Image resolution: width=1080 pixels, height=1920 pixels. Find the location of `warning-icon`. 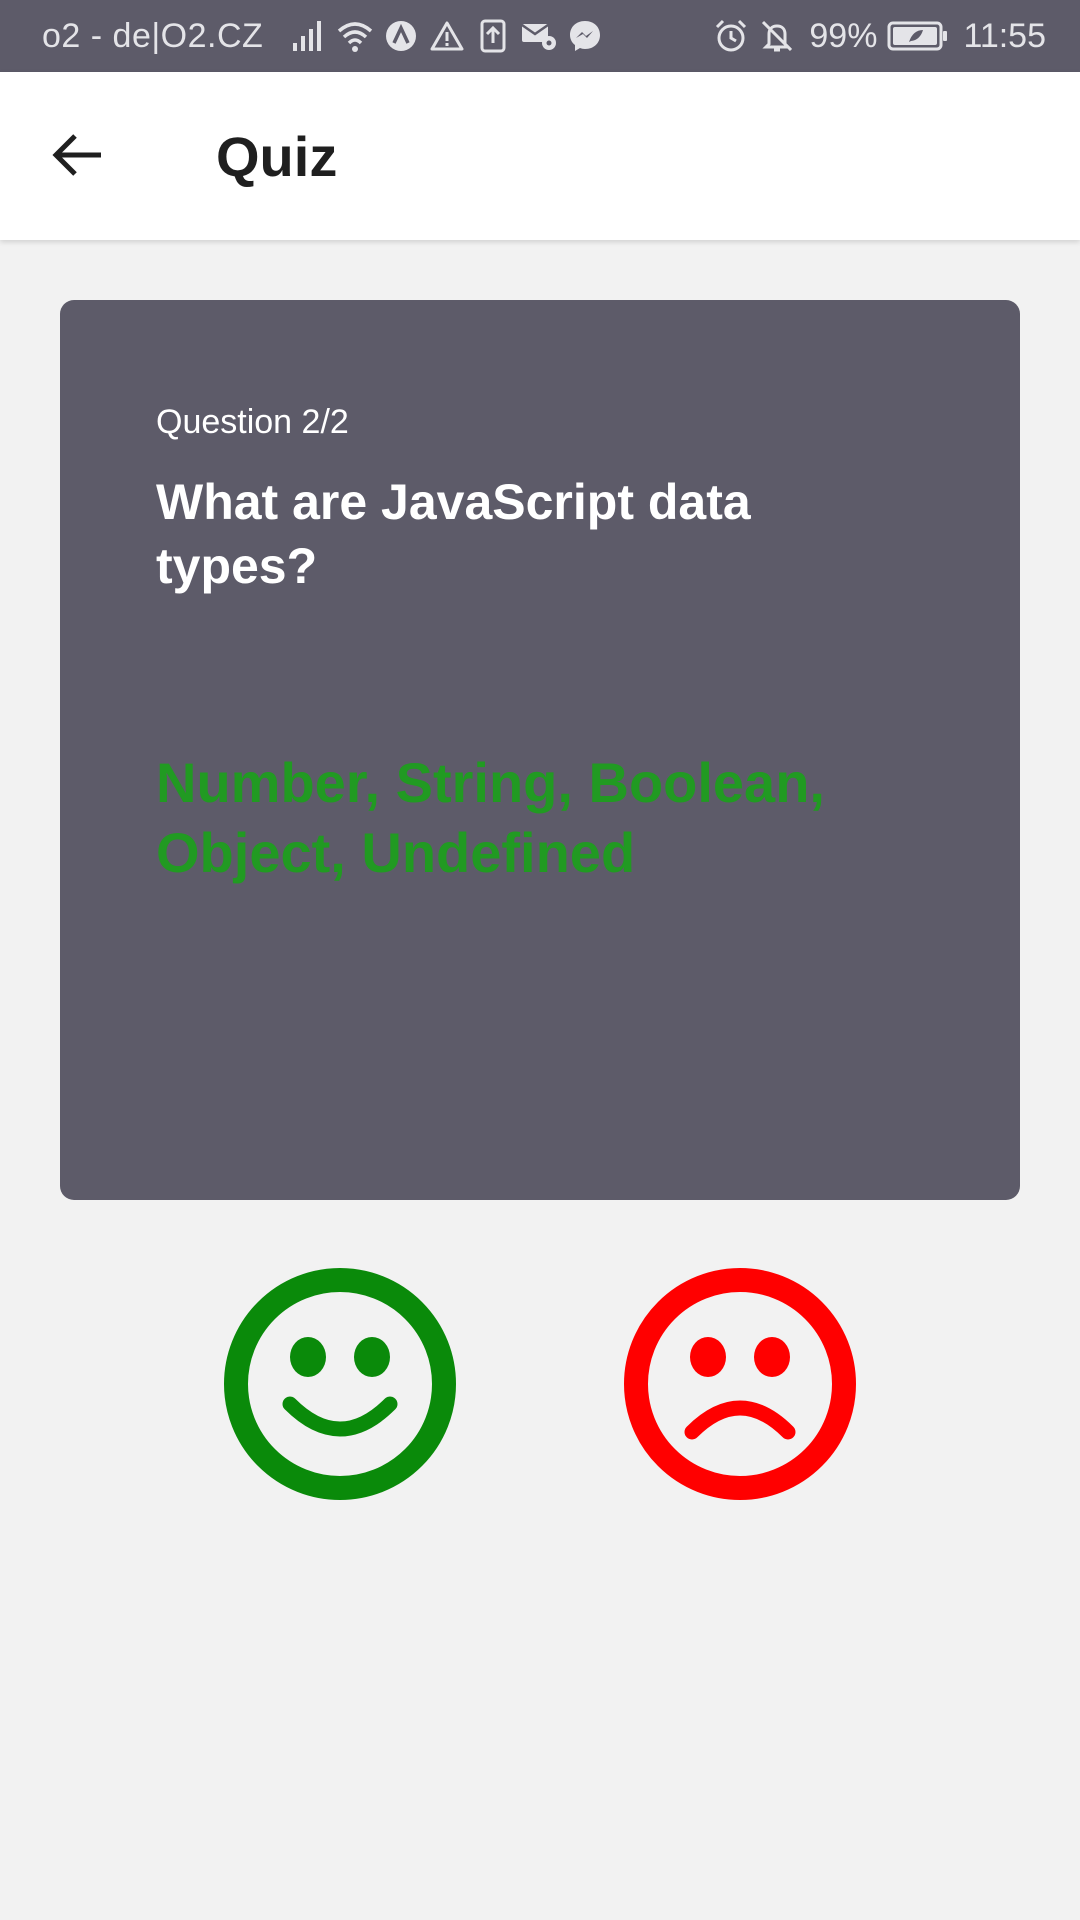

warning-icon is located at coordinates (447, 36).